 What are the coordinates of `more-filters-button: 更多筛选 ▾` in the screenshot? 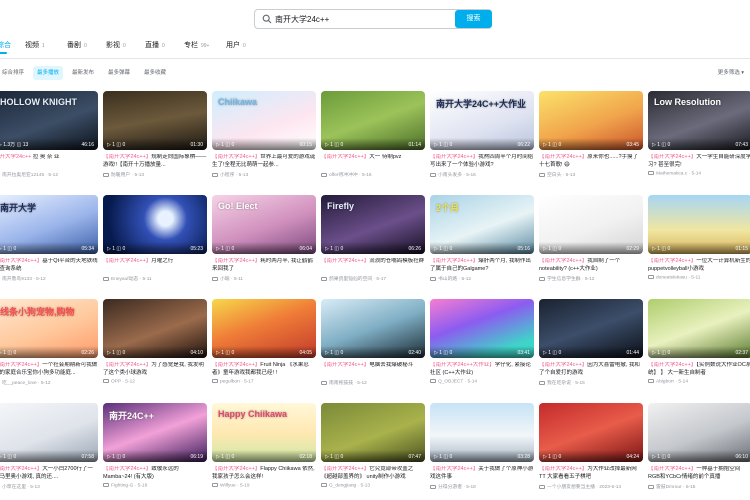 It's located at (731, 72).